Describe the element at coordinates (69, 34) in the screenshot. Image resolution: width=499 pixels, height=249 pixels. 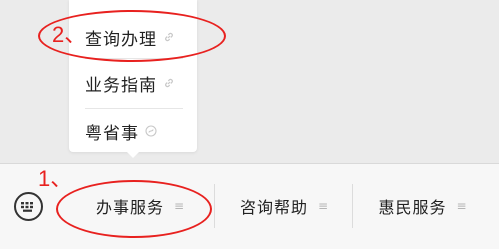
I see `annotation-marker-2: 2、` at that location.